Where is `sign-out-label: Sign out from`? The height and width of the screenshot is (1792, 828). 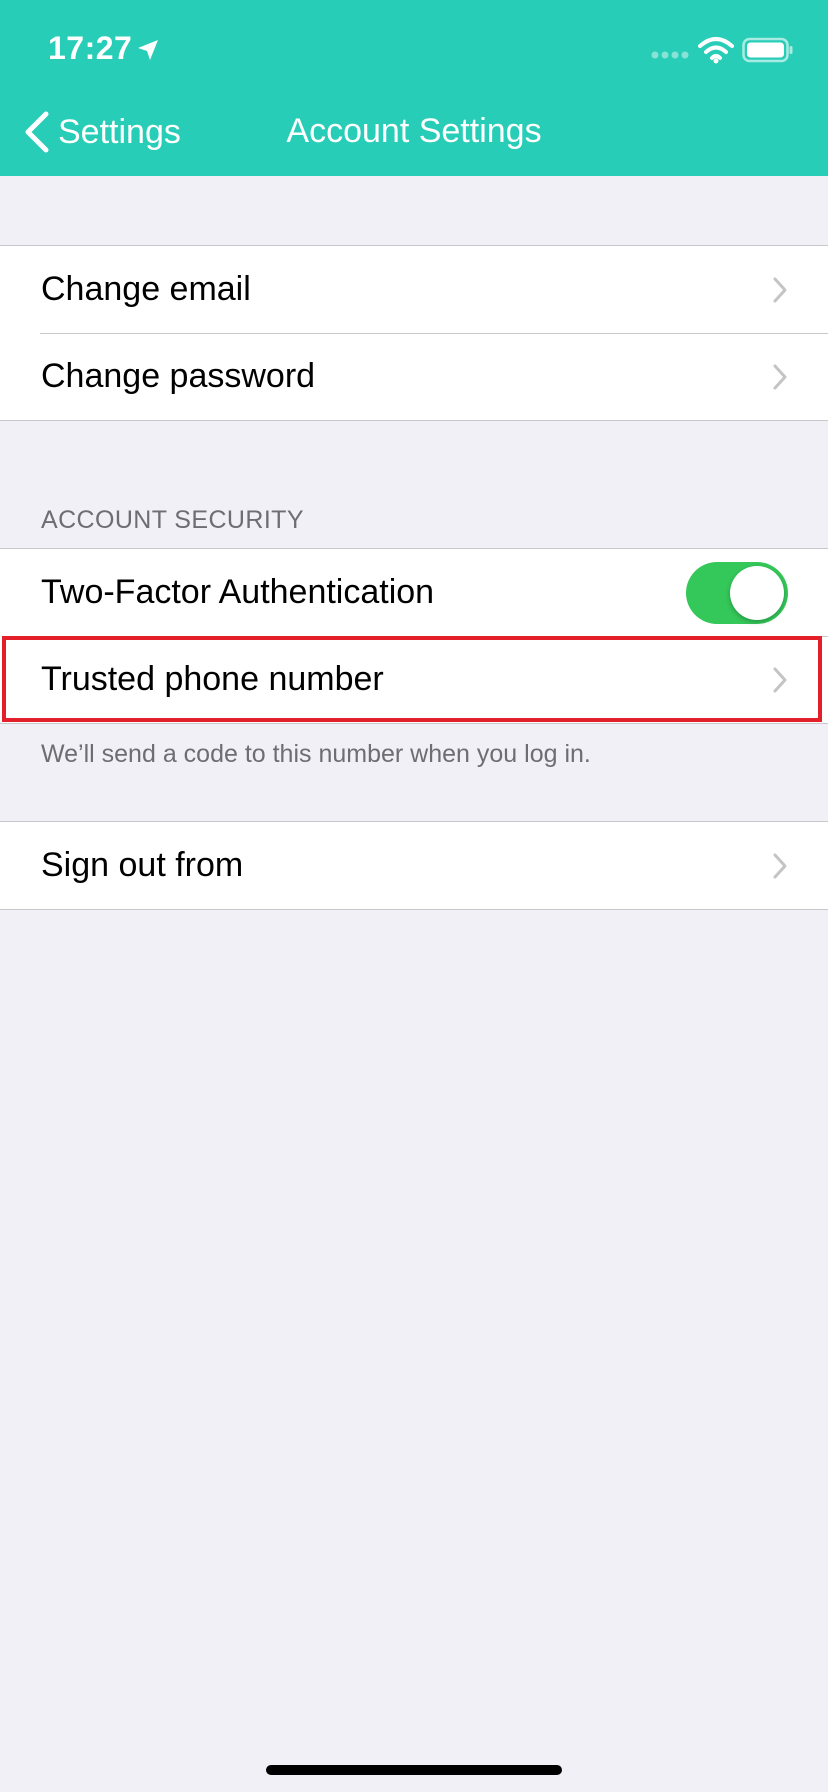
sign-out-label: Sign out from is located at coordinates (142, 865).